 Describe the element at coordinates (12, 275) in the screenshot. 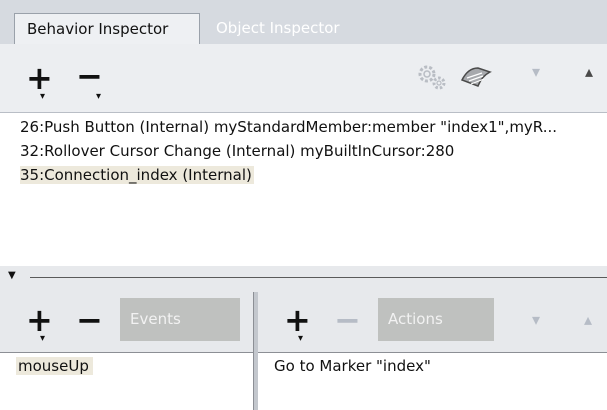

I see `splitter-arrow-icon: ▼` at that location.